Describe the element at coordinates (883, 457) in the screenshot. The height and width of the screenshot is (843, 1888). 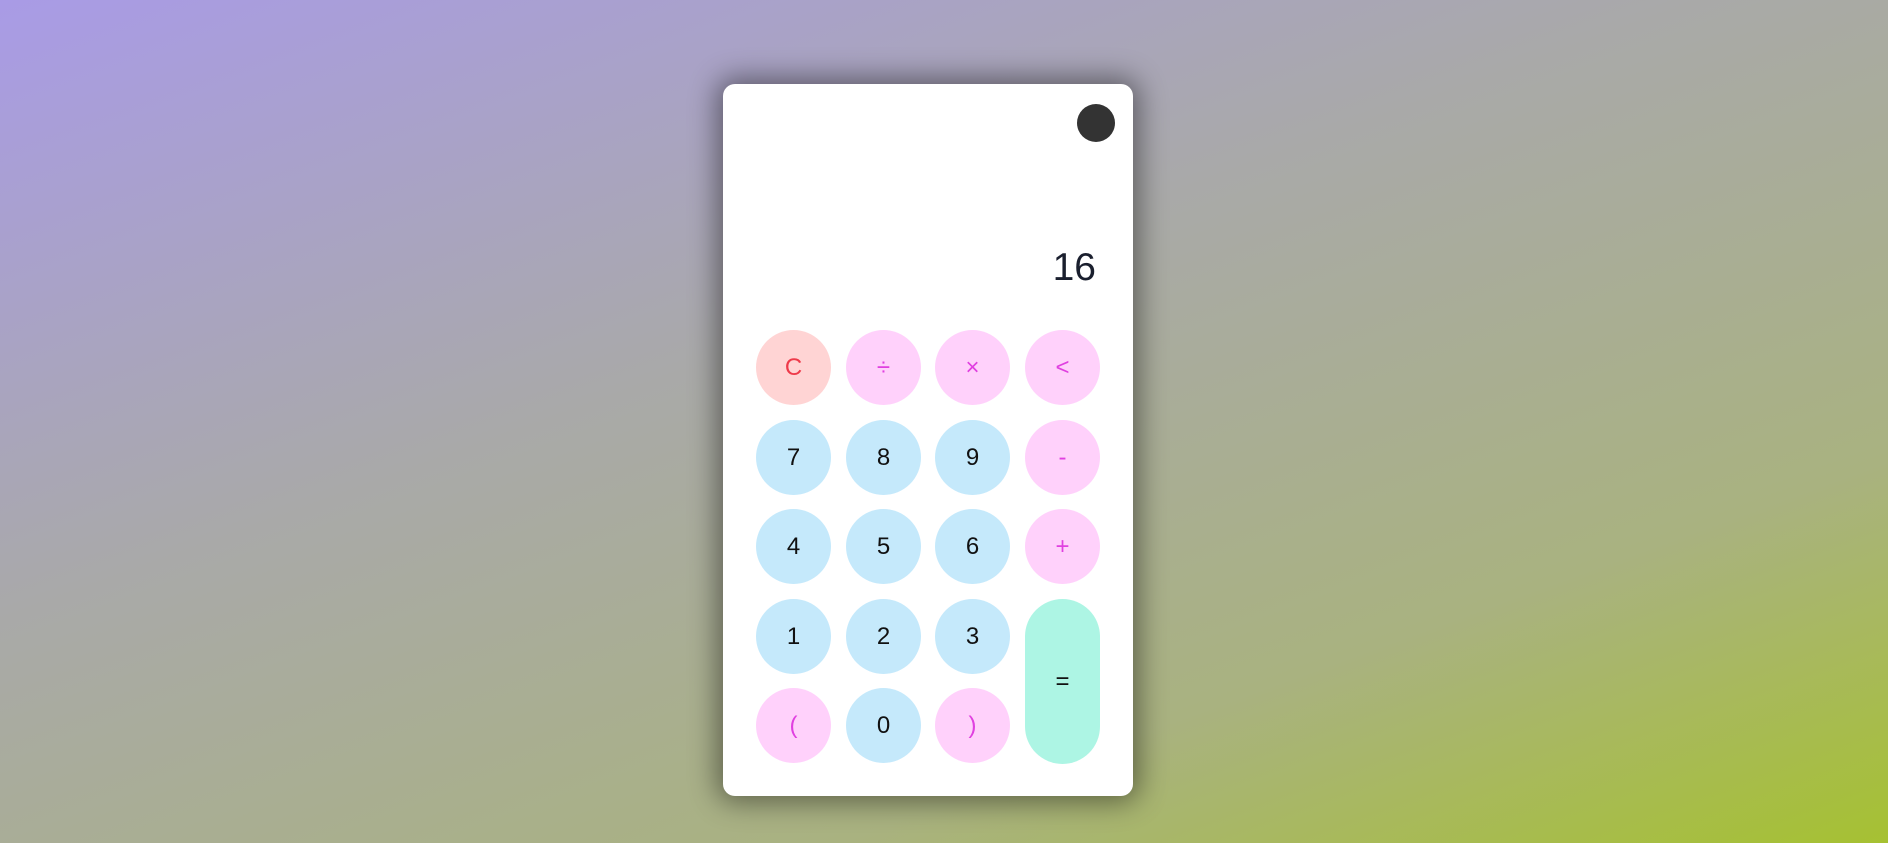
I see `digit-8-button: 8` at that location.